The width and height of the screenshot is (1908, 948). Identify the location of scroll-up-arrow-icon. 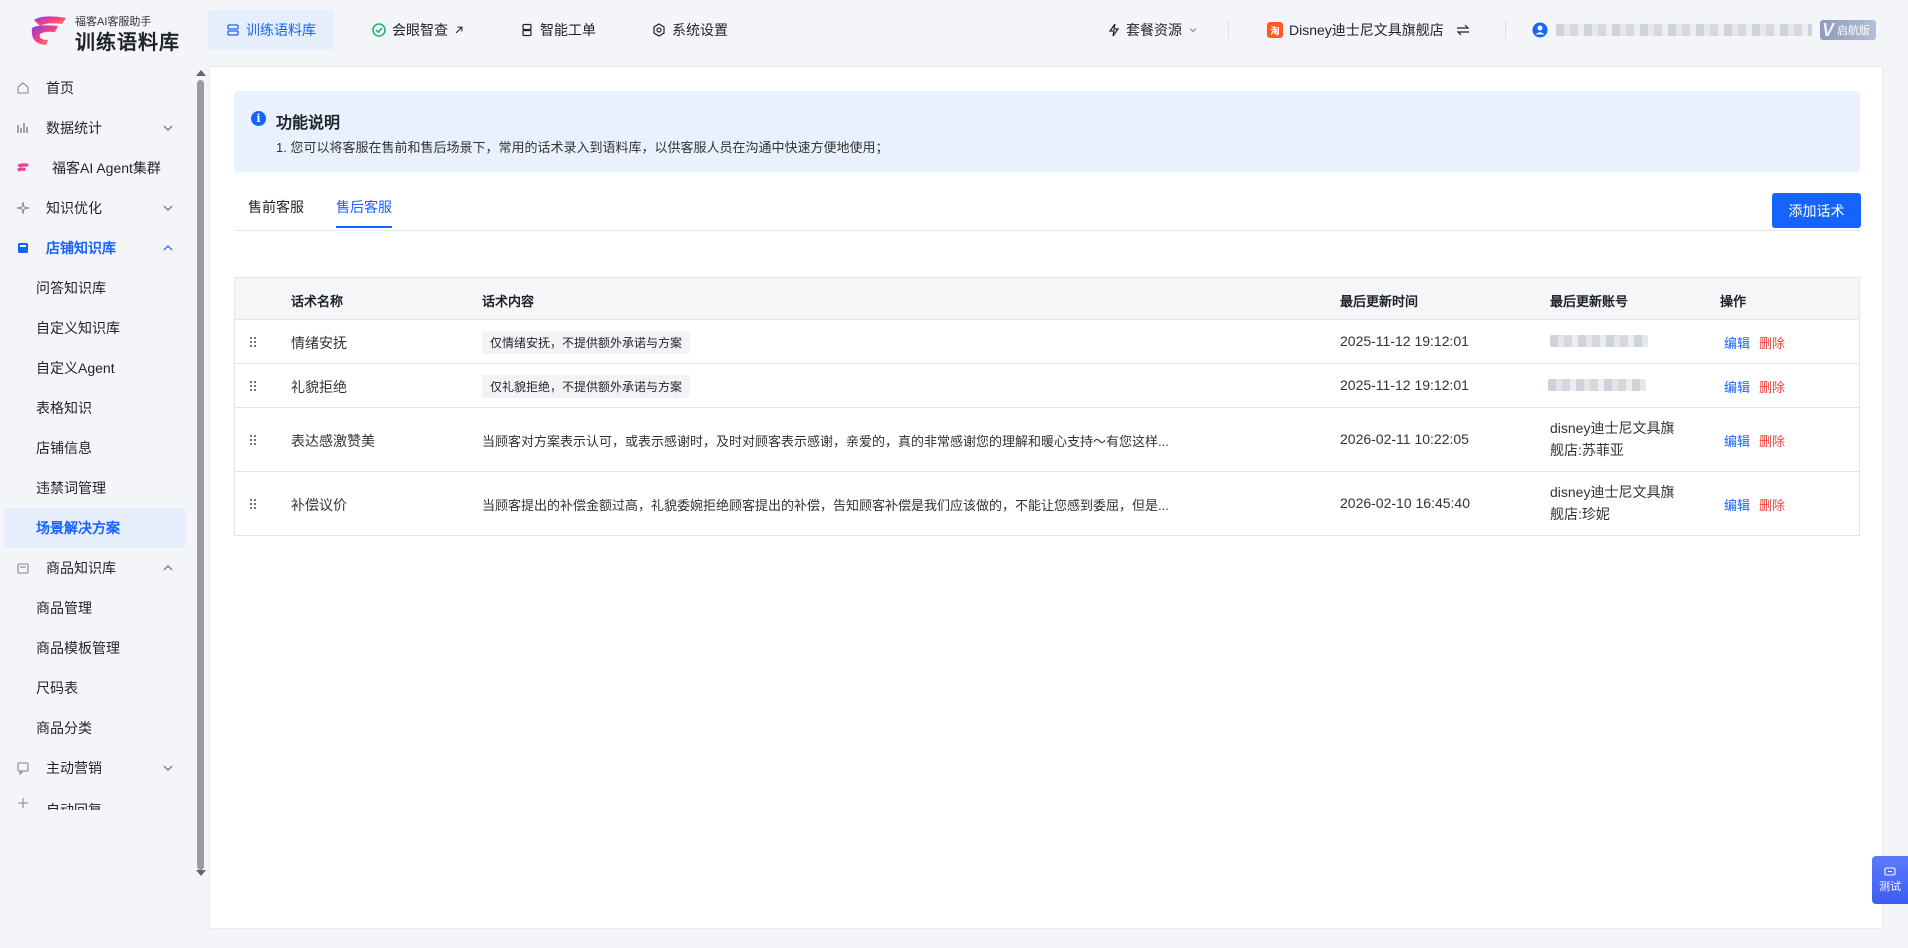
(201, 73).